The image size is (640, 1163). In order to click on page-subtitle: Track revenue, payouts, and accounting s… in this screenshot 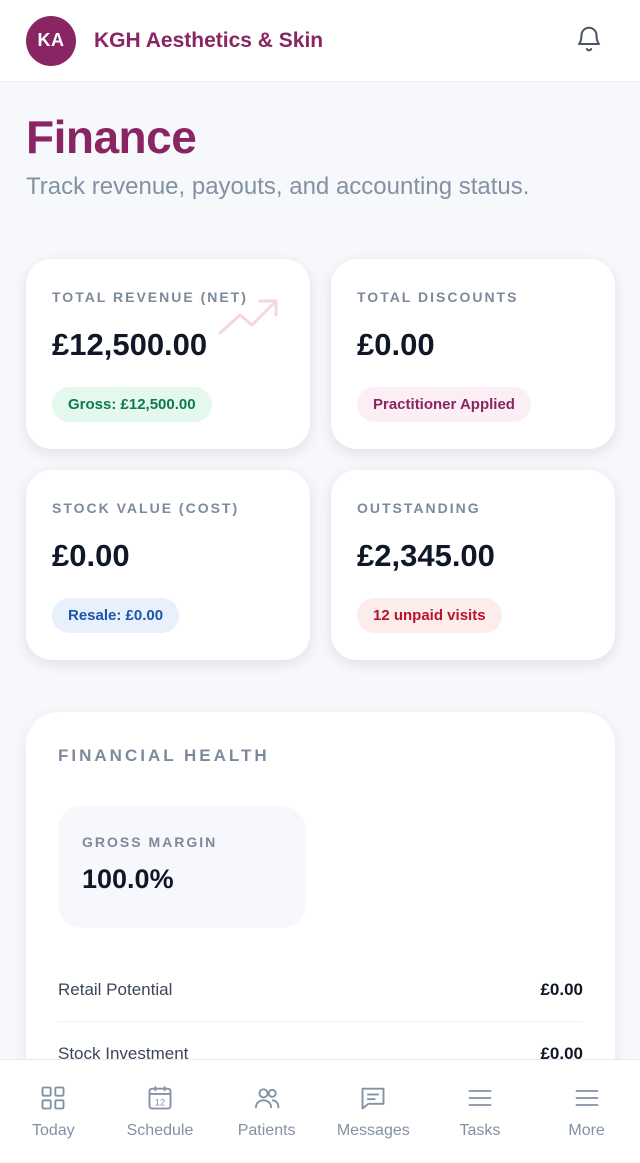, I will do `click(278, 186)`.